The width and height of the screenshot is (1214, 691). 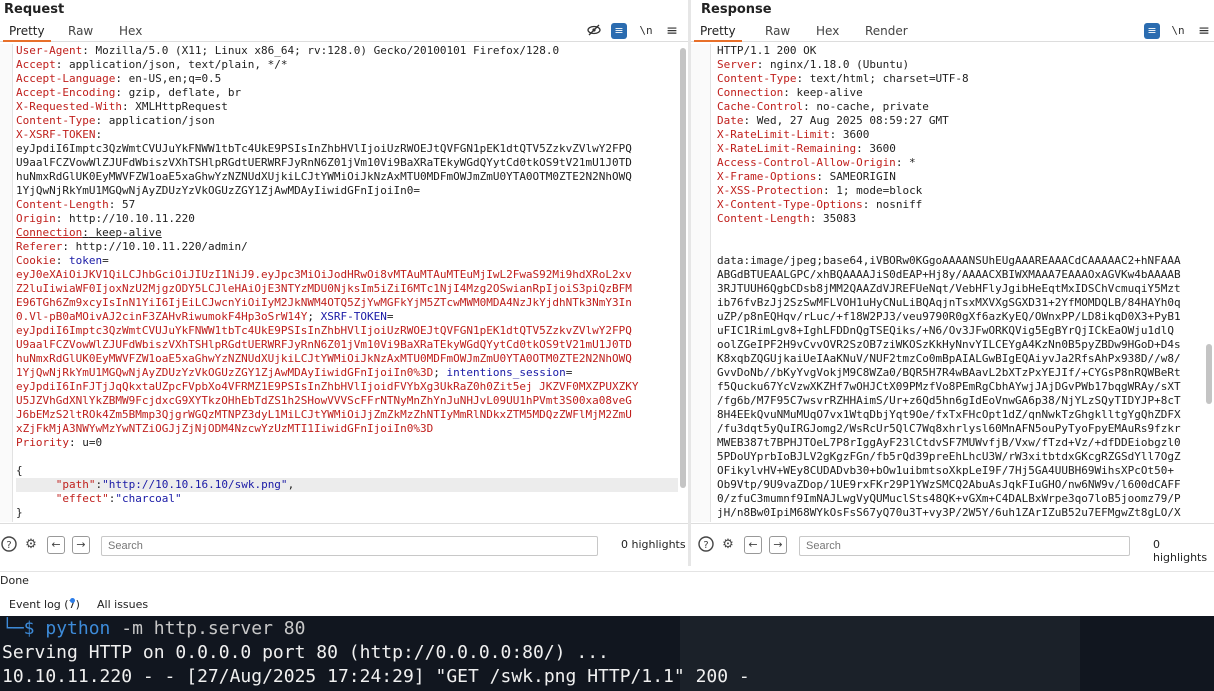 I want to click on header-name: Accept-Language, so click(x=66, y=78).